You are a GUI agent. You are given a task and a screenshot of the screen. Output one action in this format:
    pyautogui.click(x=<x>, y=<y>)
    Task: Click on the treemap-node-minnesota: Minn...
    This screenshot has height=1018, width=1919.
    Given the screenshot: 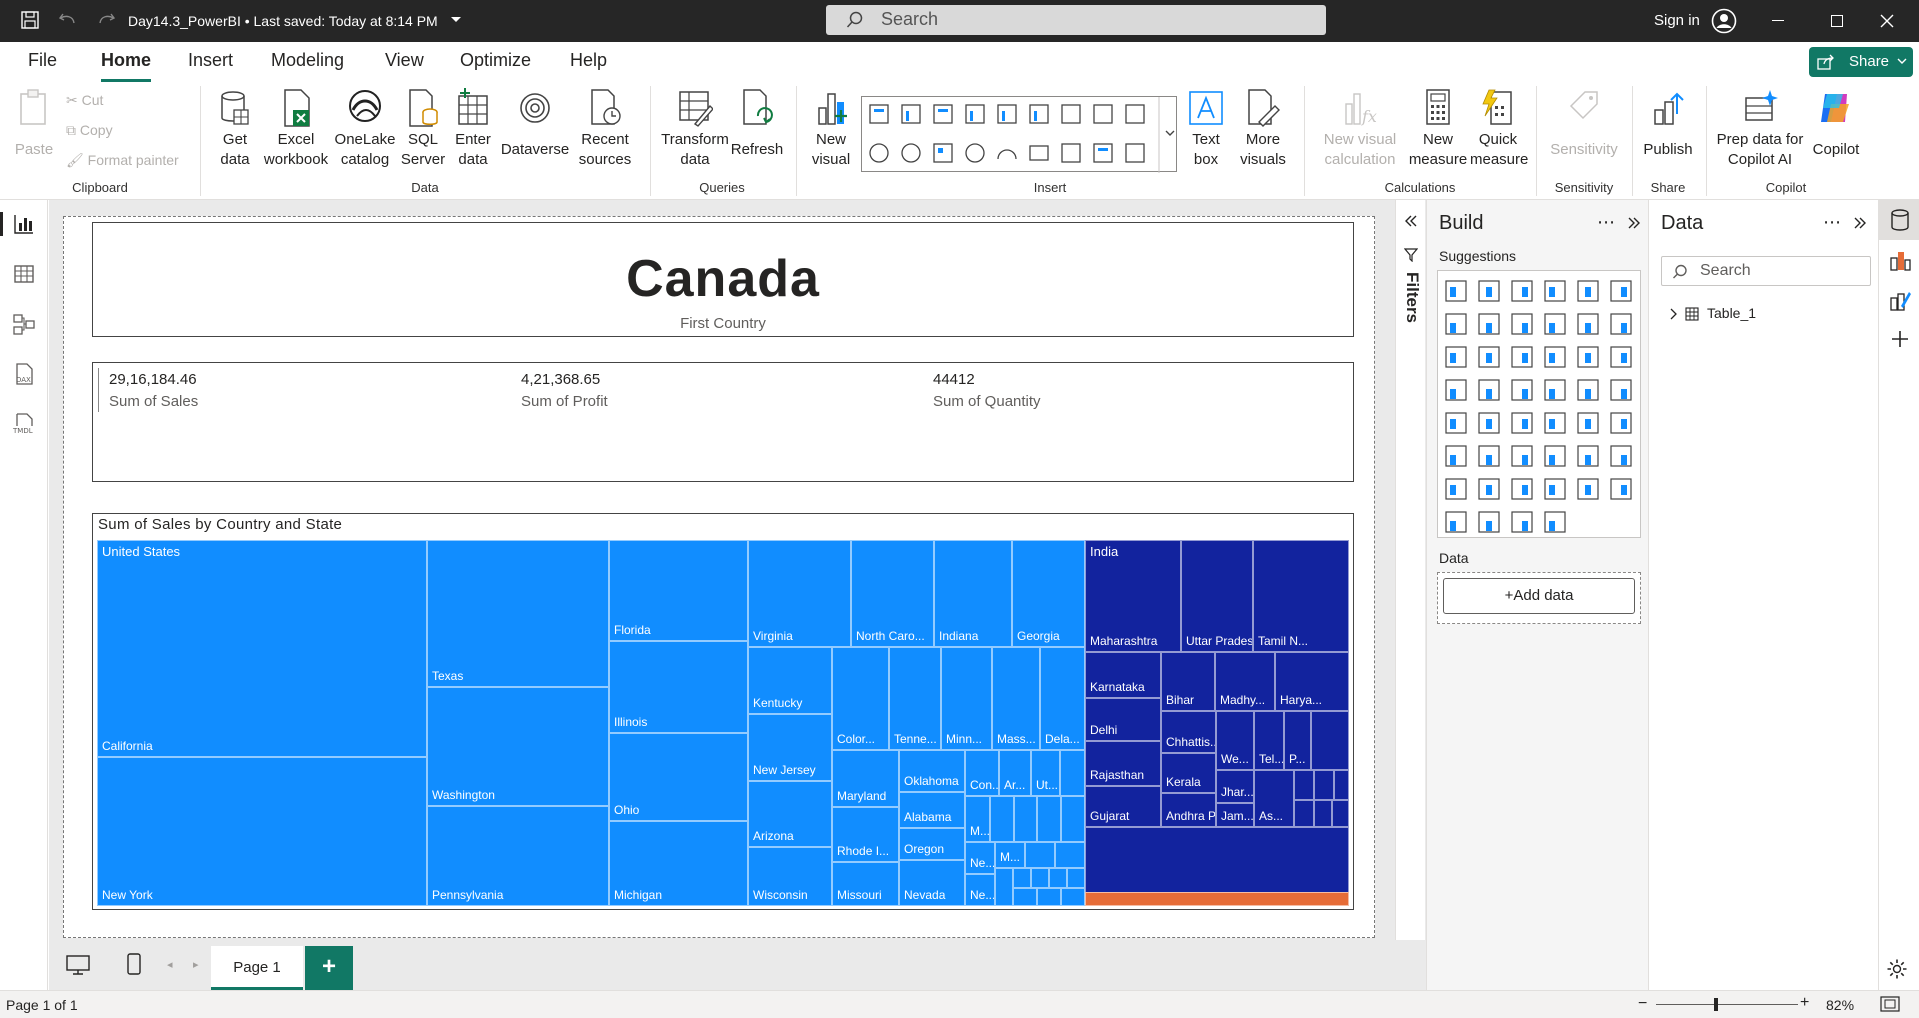 What is the action you would take?
    pyautogui.click(x=966, y=698)
    